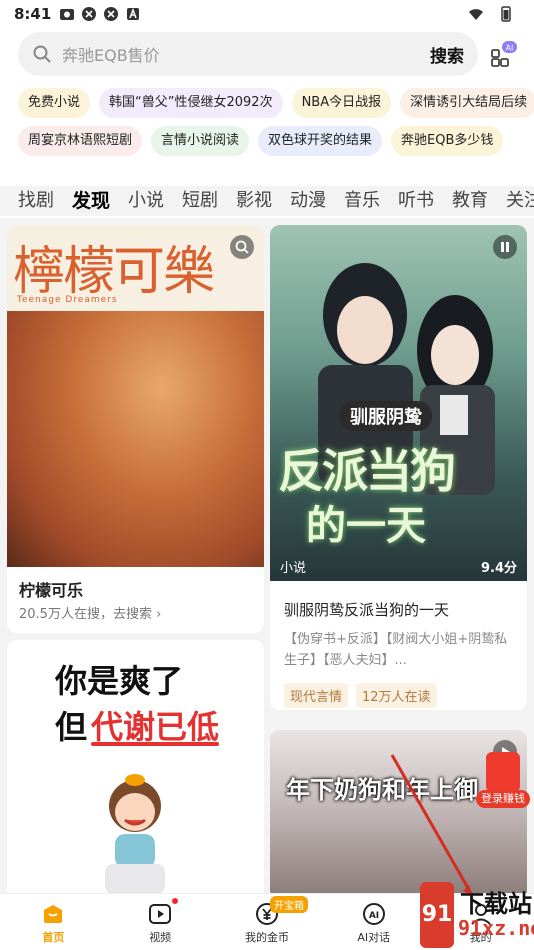 The image size is (534, 950). What do you see at coordinates (316, 695) in the screenshot?
I see `genre-tag: 现代言情` at bounding box center [316, 695].